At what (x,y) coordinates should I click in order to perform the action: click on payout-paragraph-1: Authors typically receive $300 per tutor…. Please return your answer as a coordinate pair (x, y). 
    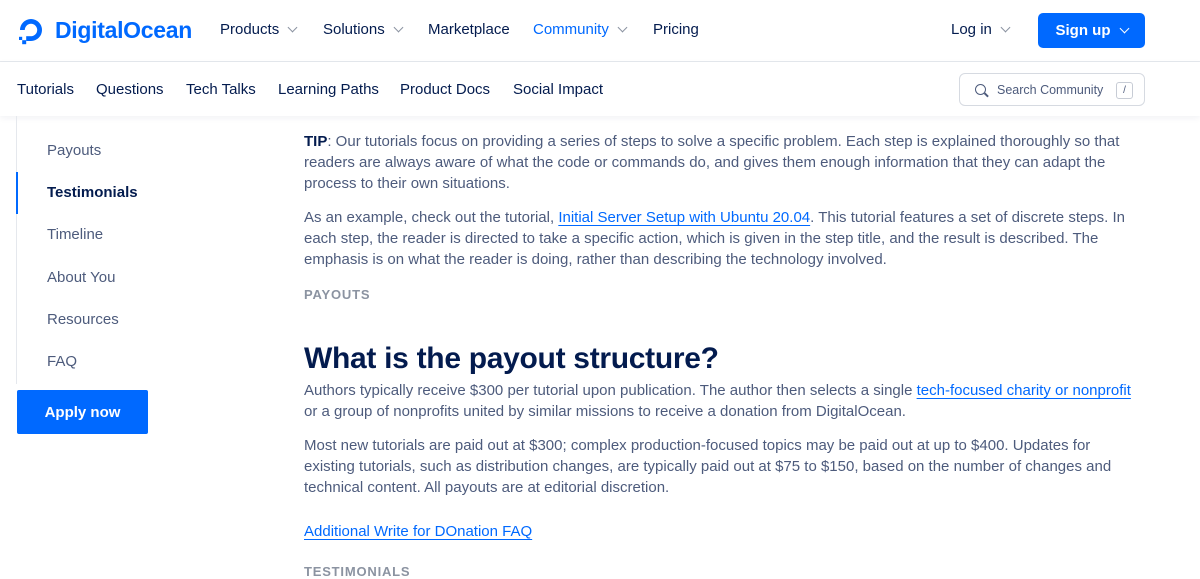
    Looking at the image, I should click on (717, 401).